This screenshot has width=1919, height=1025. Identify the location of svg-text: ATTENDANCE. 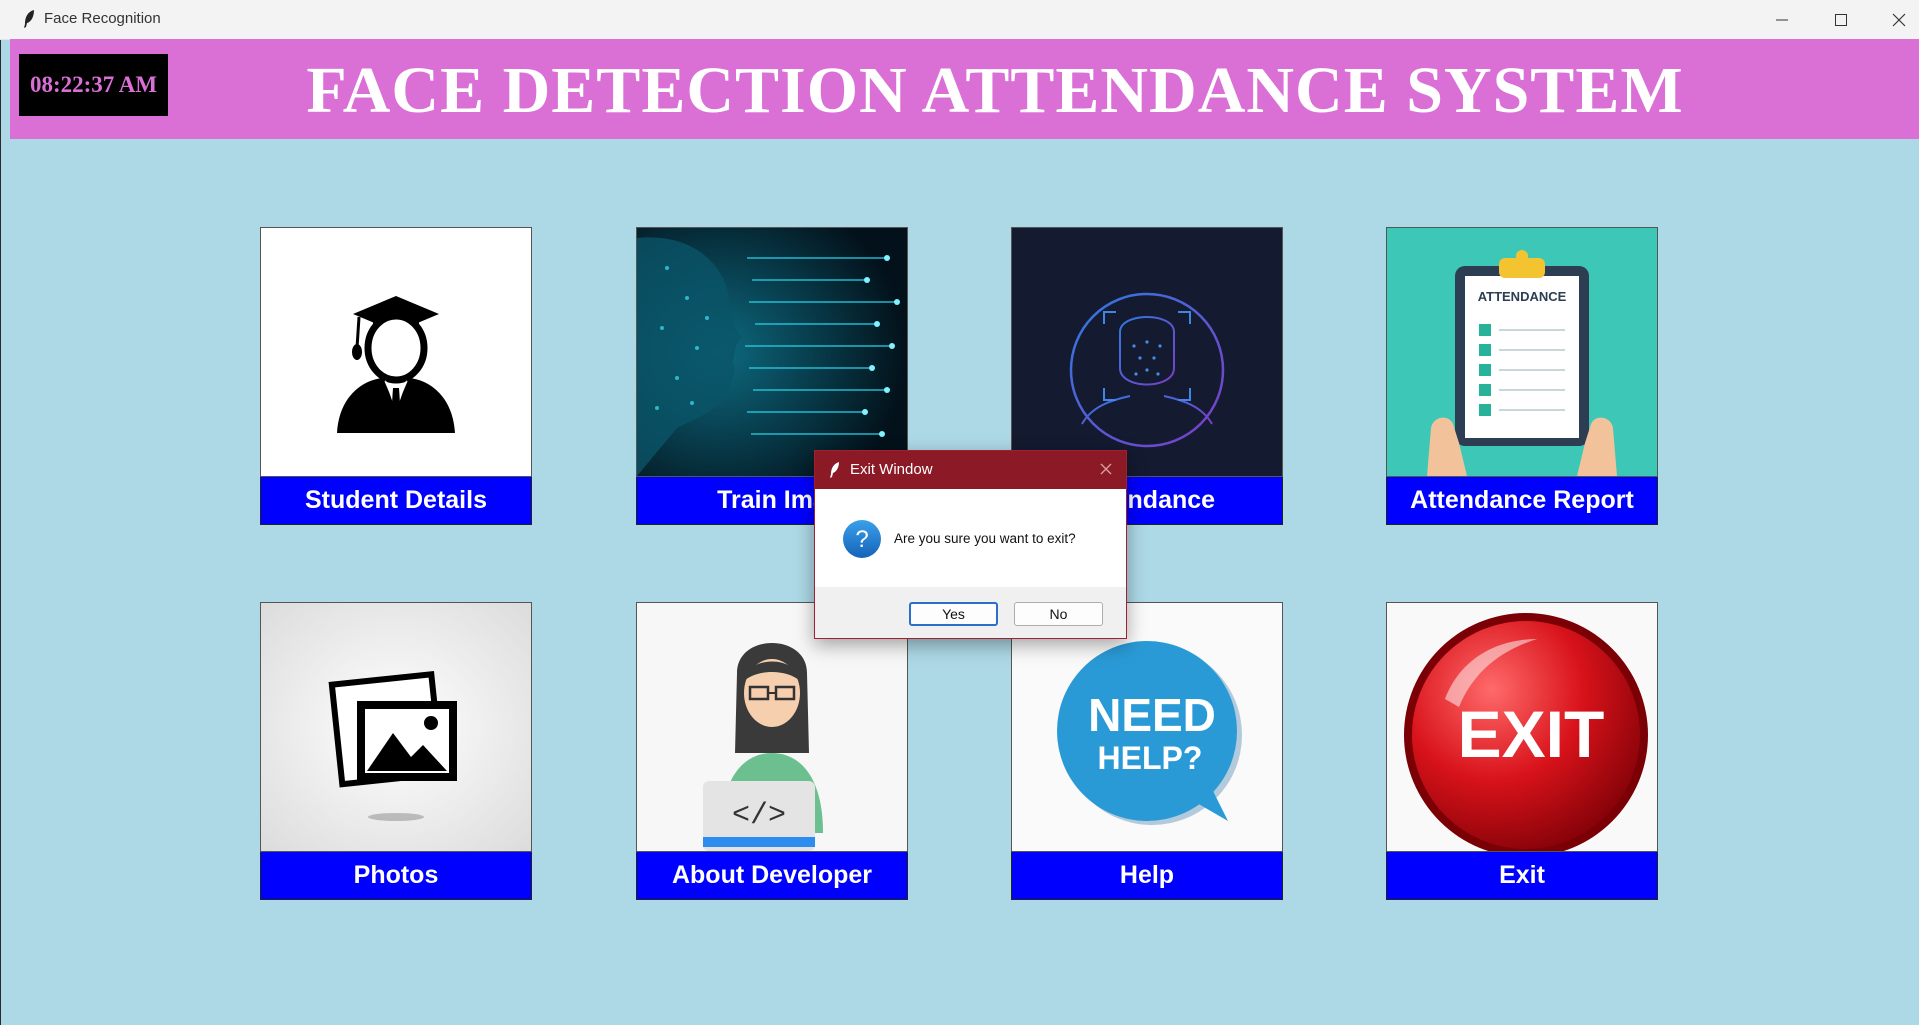
(1522, 296).